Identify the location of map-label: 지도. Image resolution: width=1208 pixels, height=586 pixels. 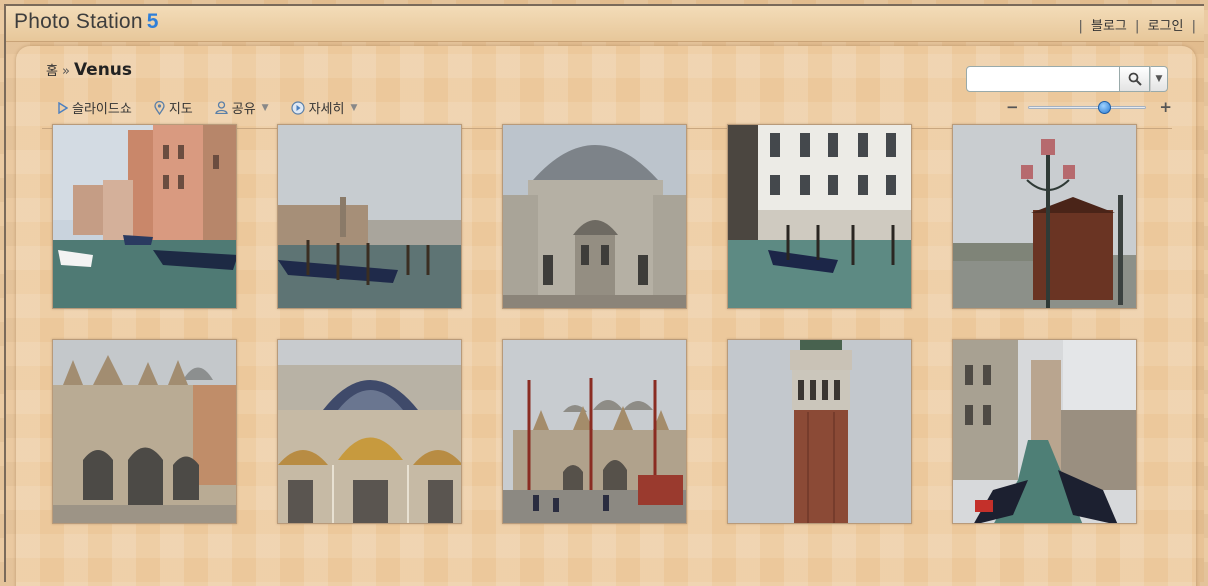
(180, 109).